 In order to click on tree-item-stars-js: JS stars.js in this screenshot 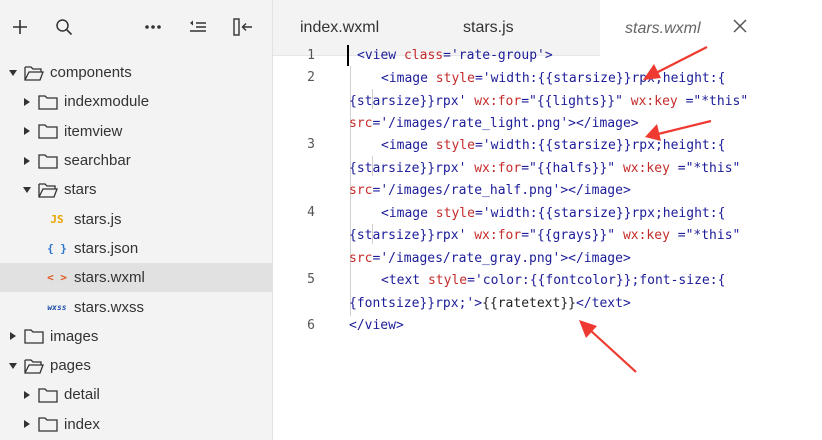, I will do `click(136, 218)`.